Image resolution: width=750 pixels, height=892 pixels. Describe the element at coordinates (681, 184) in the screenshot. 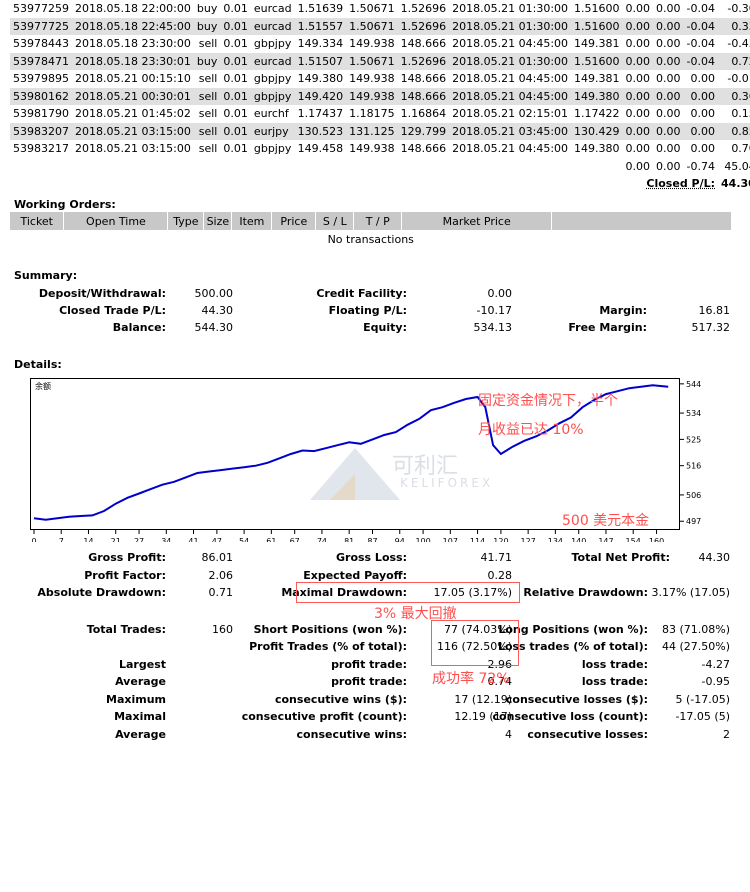

I see `closed-pl-label: Closed P/L:` at that location.